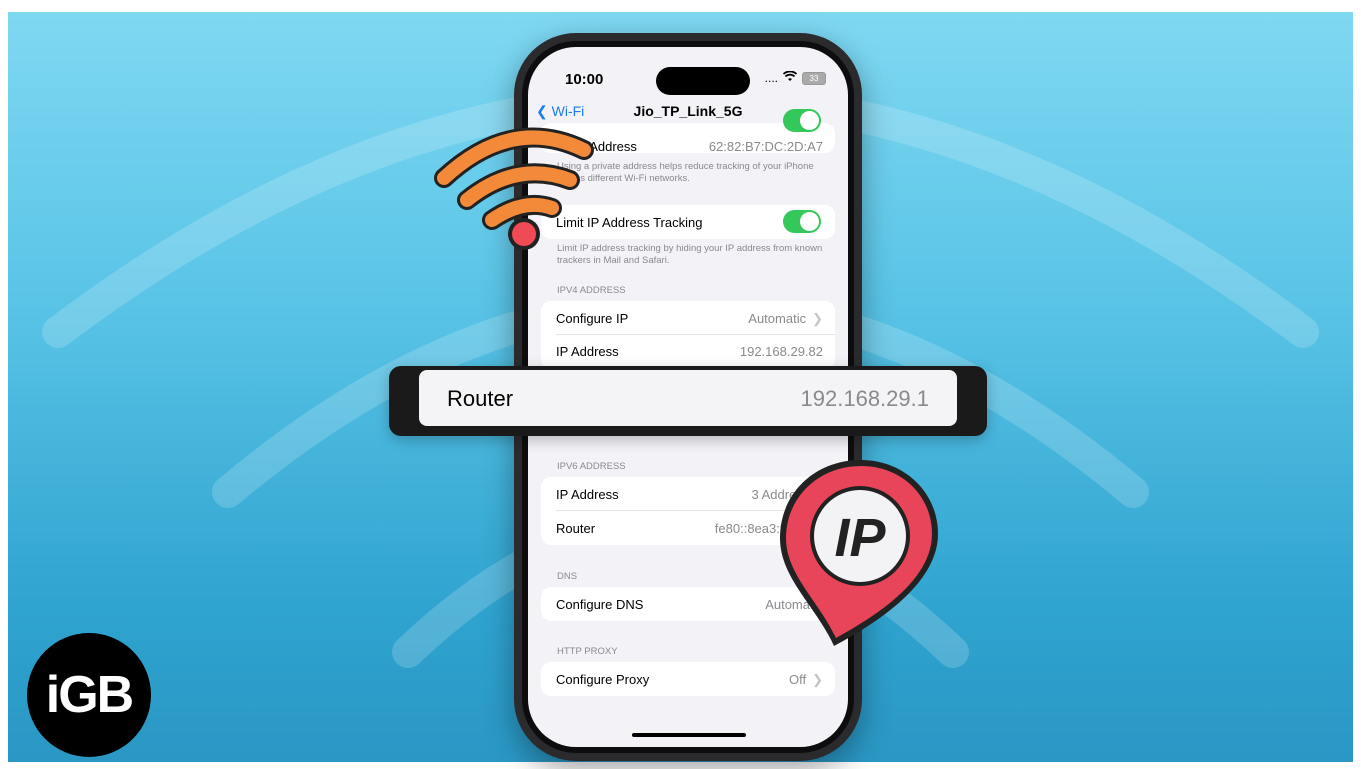 This screenshot has width=1361, height=769. What do you see at coordinates (814, 78) in the screenshot?
I see `battery-icon: 33` at bounding box center [814, 78].